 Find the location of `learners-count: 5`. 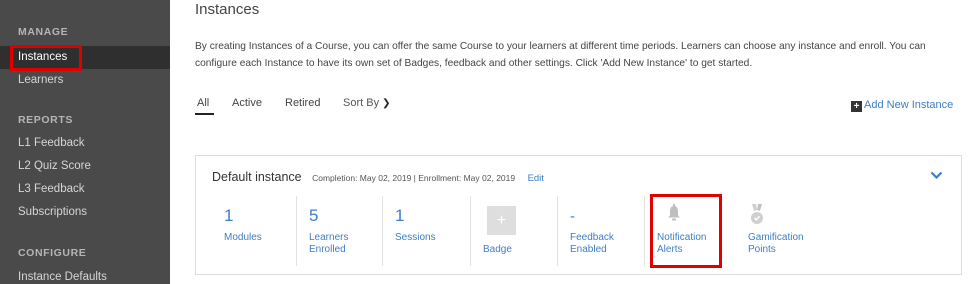

learners-count: 5 is located at coordinates (314, 215).